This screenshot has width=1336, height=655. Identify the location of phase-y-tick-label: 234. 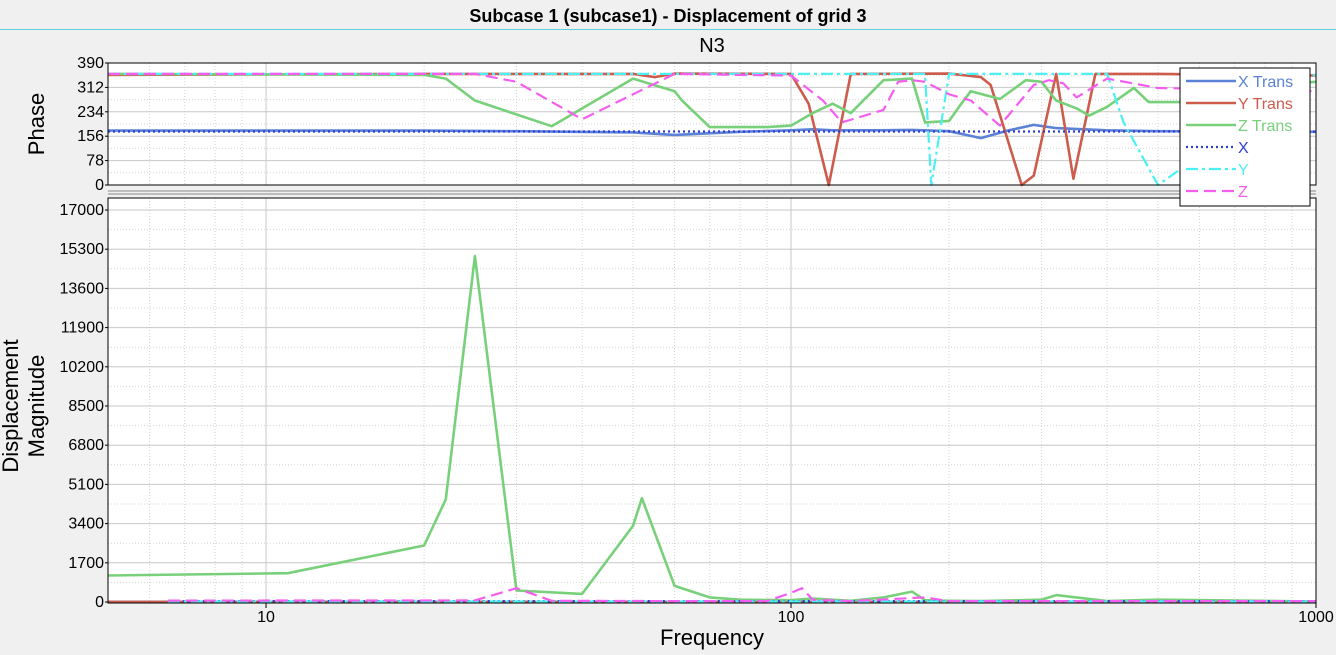
(90, 112).